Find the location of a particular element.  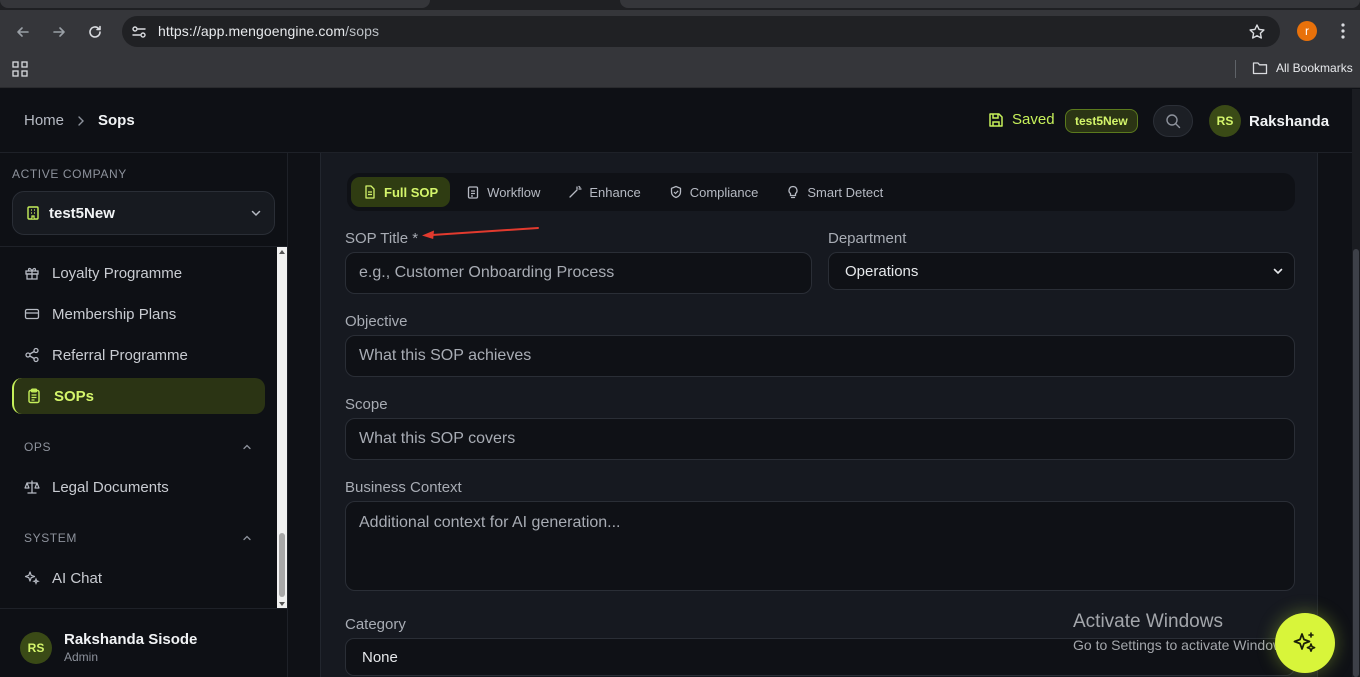

gift-icon is located at coordinates (32, 273).